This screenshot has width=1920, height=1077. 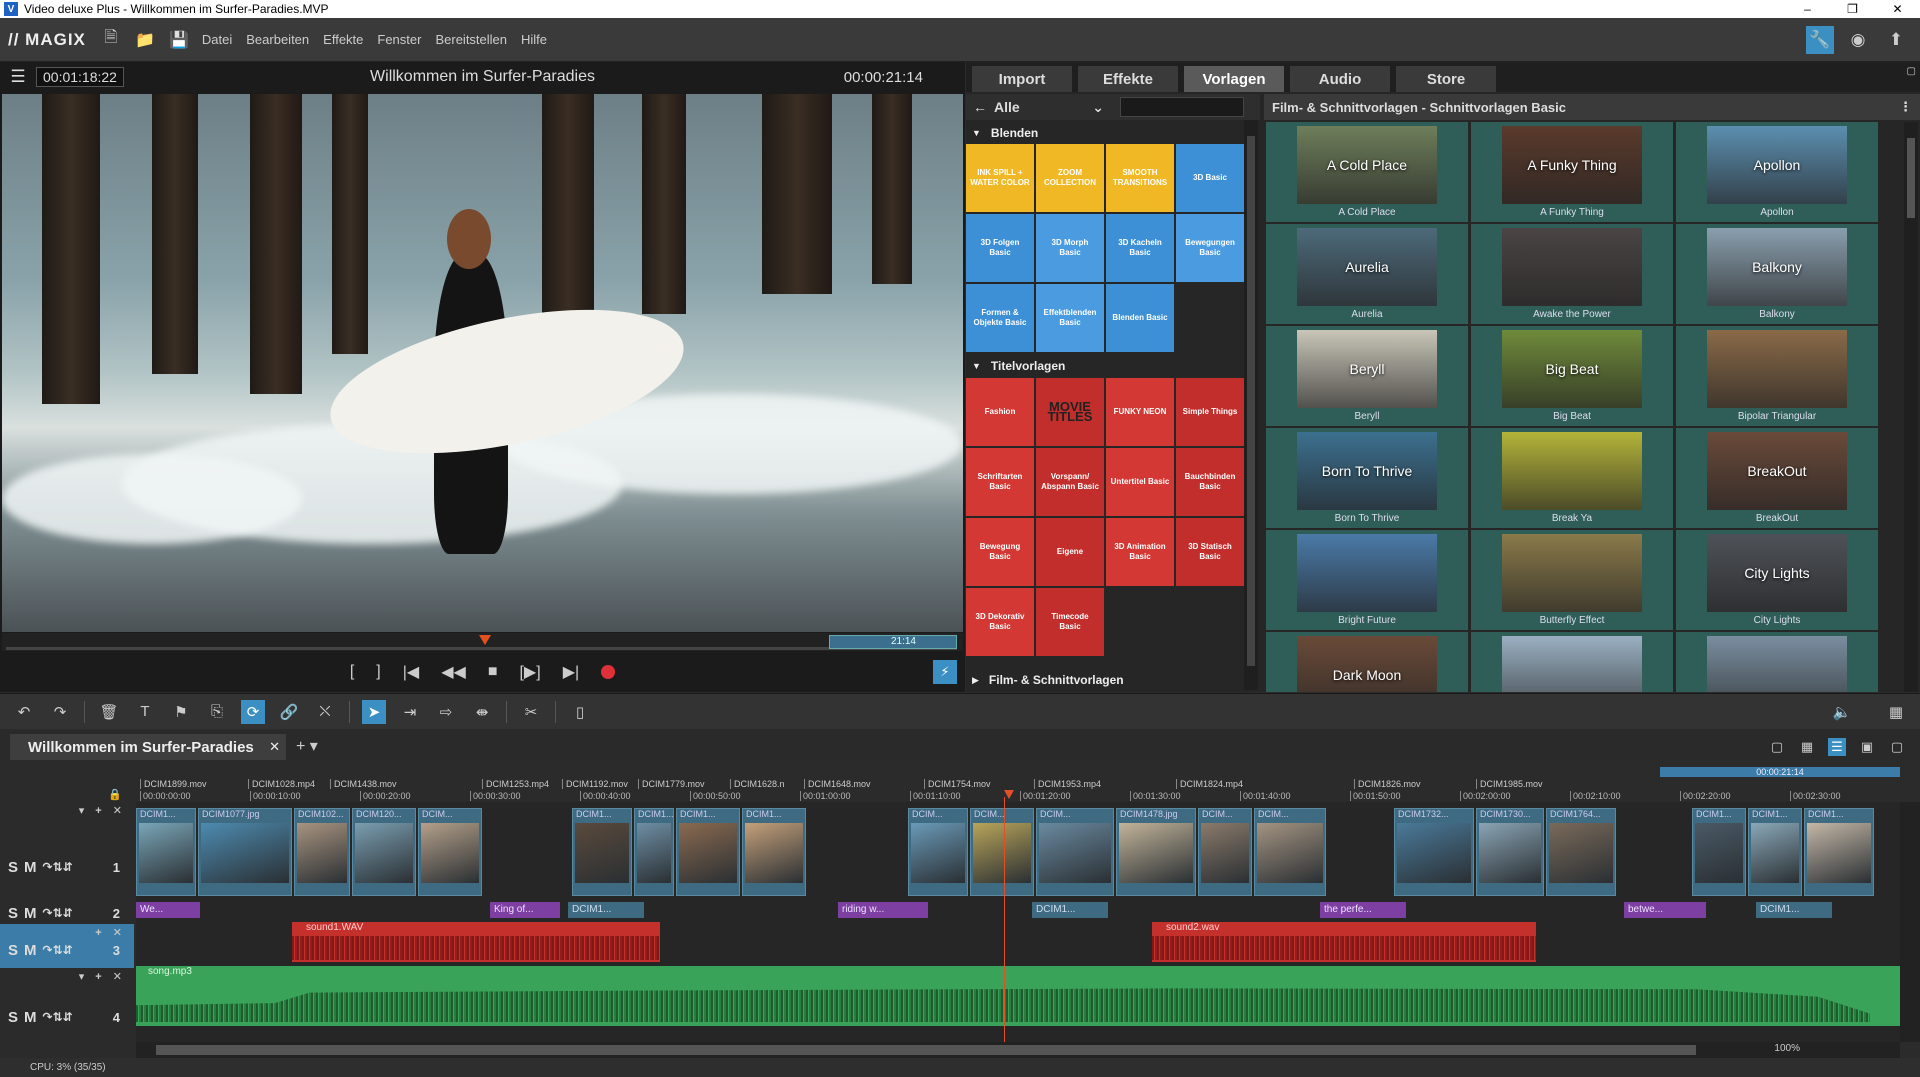 I want to click on volume-icon: 🔈, so click(x=1842, y=712).